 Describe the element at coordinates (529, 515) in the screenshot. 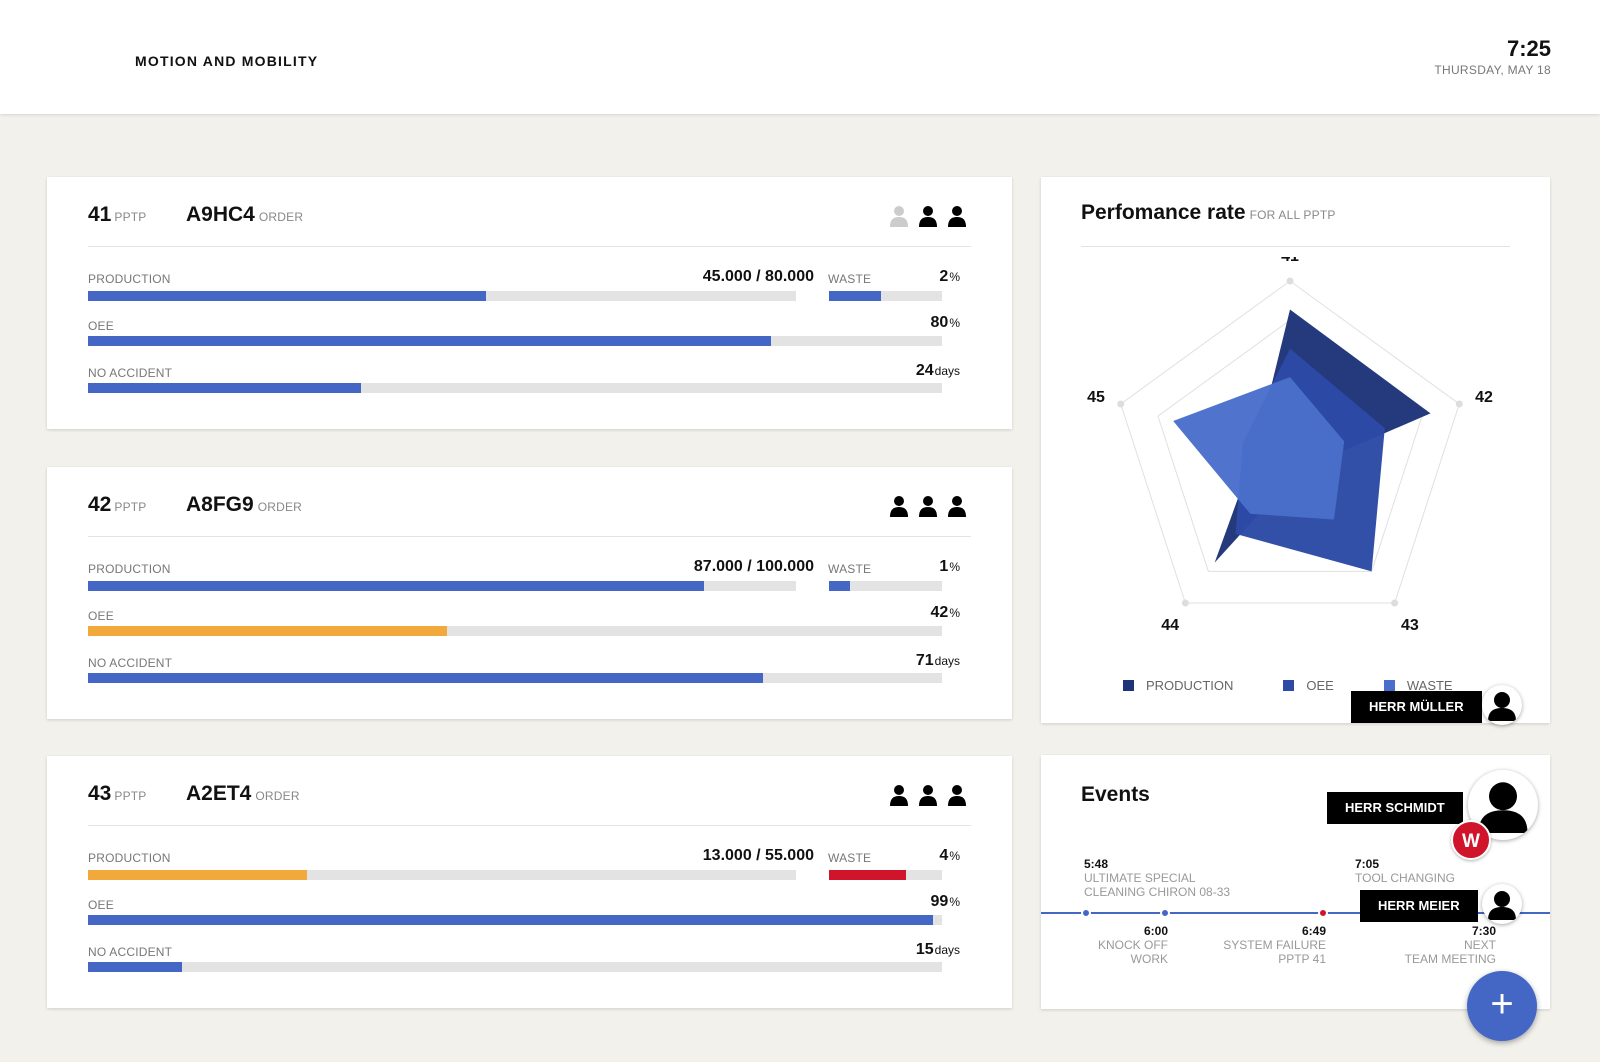

I see `pptp-card-header: 42 PPTP A8FG9 ORDER` at that location.